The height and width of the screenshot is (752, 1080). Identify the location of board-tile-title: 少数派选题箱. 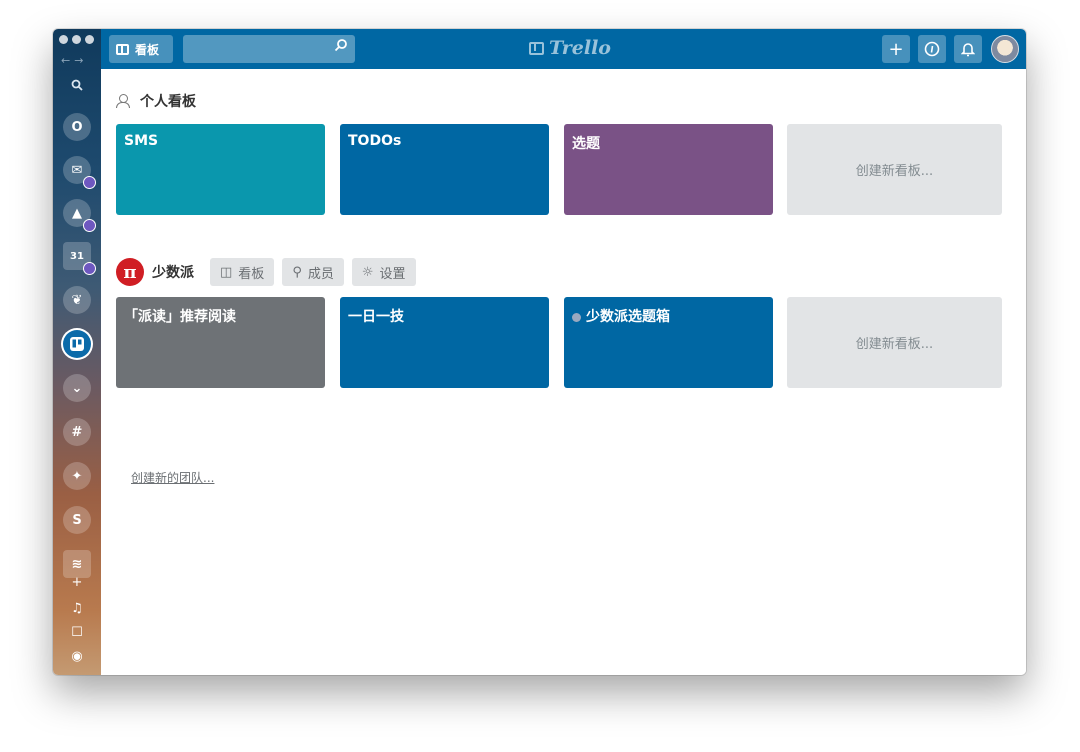
(628, 317).